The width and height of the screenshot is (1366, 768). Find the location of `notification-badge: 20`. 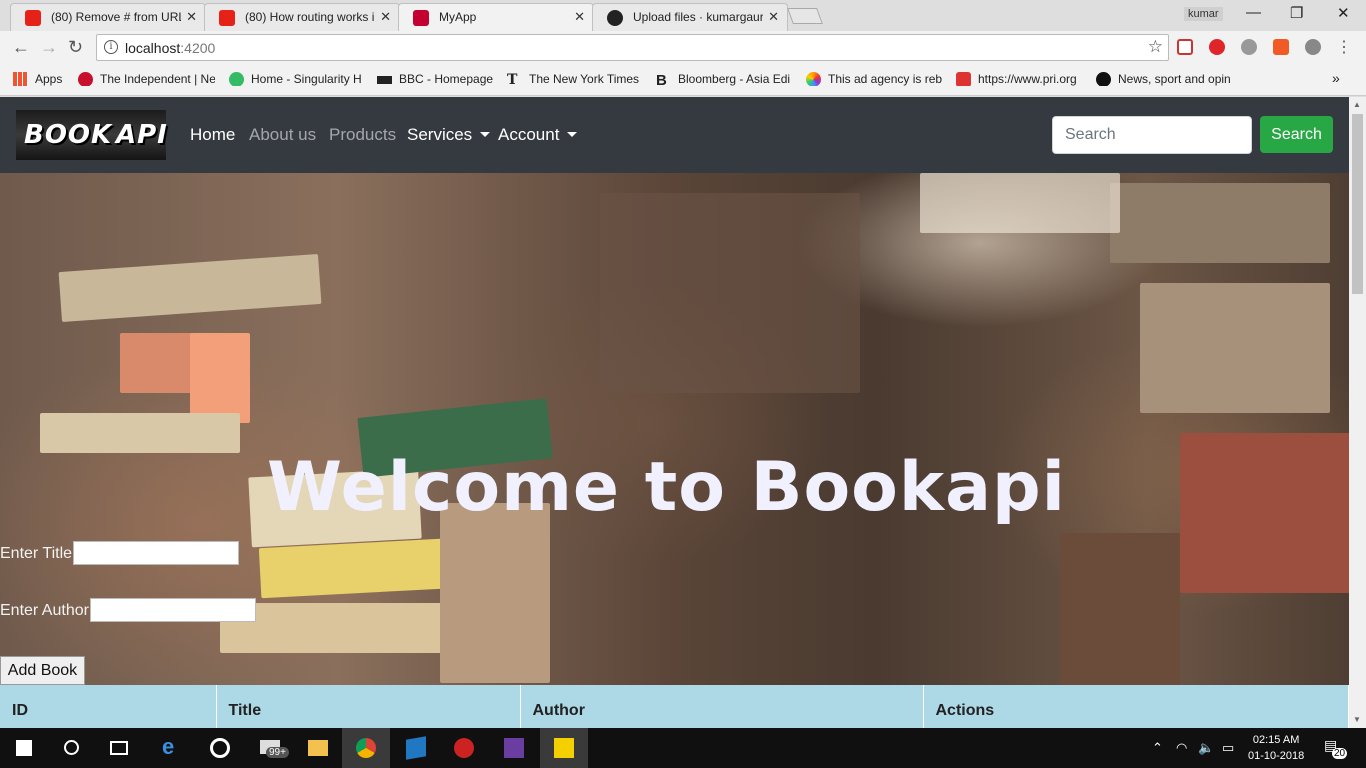

notification-badge: 20 is located at coordinates (1340, 753).